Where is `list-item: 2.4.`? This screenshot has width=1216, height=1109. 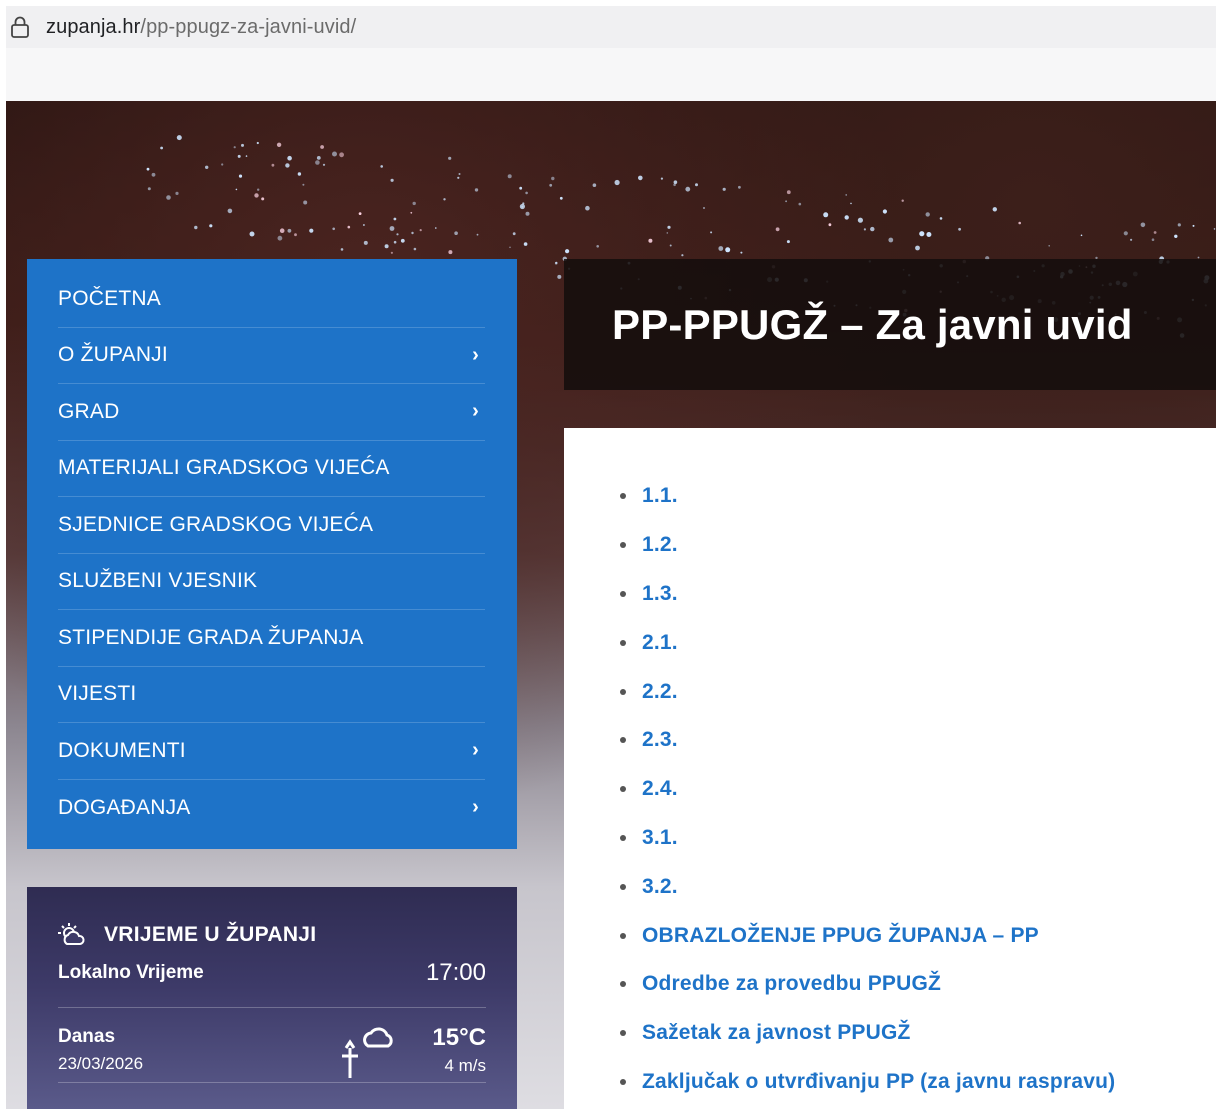
list-item: 2.4. is located at coordinates (918, 789).